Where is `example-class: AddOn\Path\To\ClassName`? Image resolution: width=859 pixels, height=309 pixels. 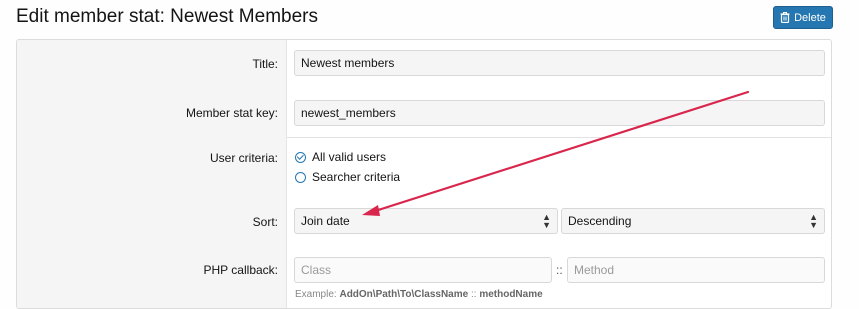
example-class: AddOn\Path\To\ClassName is located at coordinates (404, 294).